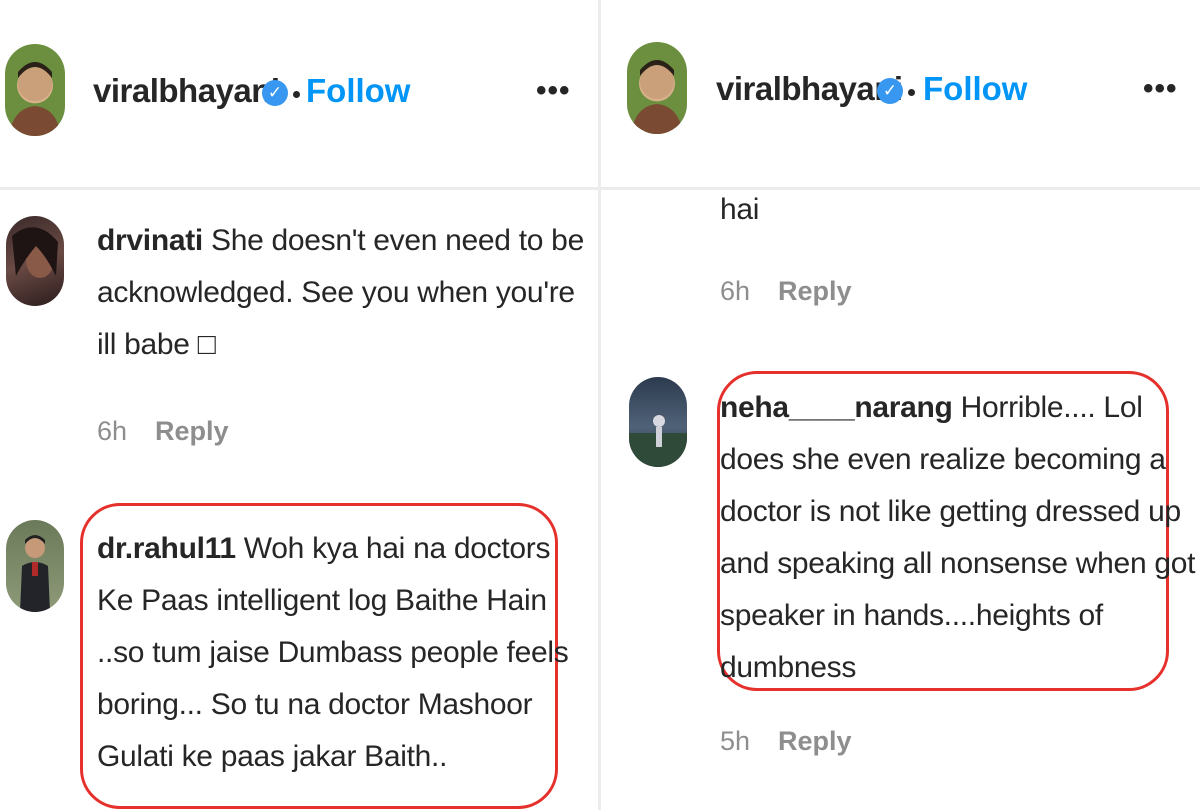 This screenshot has width=1200, height=810. What do you see at coordinates (950, 511) in the screenshot?
I see `comment-line: doctor is not like getting dressed up` at bounding box center [950, 511].